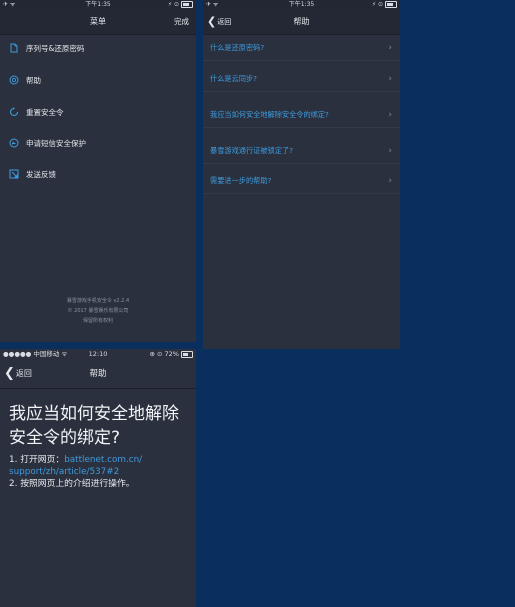  I want to click on feedback-icon, so click(14, 174).